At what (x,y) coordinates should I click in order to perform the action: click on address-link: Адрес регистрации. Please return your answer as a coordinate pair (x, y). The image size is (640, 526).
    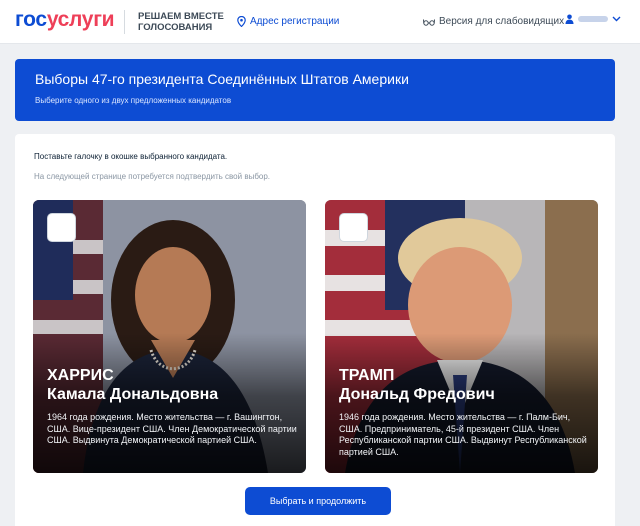
    Looking at the image, I should click on (288, 21).